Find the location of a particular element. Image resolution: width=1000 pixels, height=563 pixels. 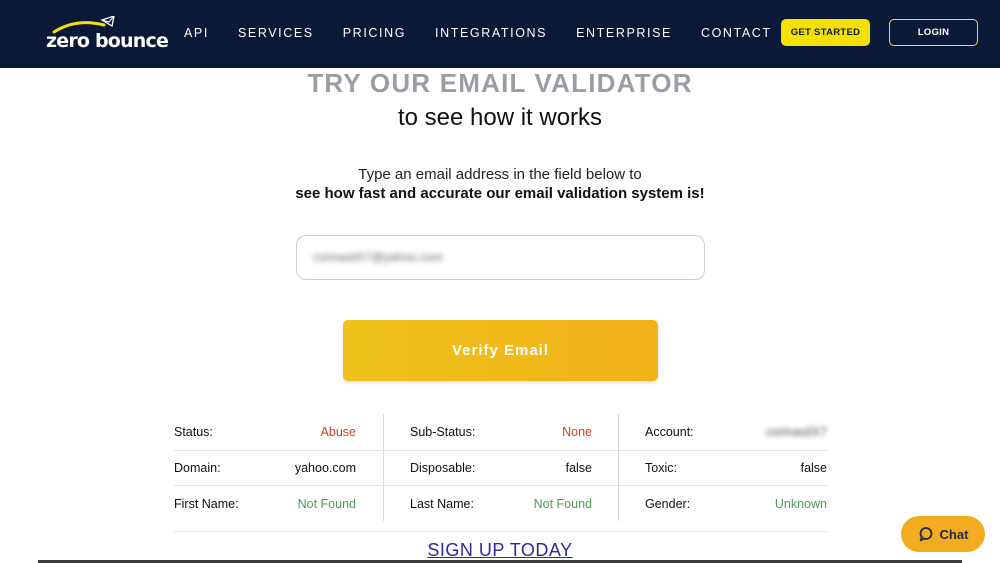

last-name-value: Not Found is located at coordinates (562, 504).